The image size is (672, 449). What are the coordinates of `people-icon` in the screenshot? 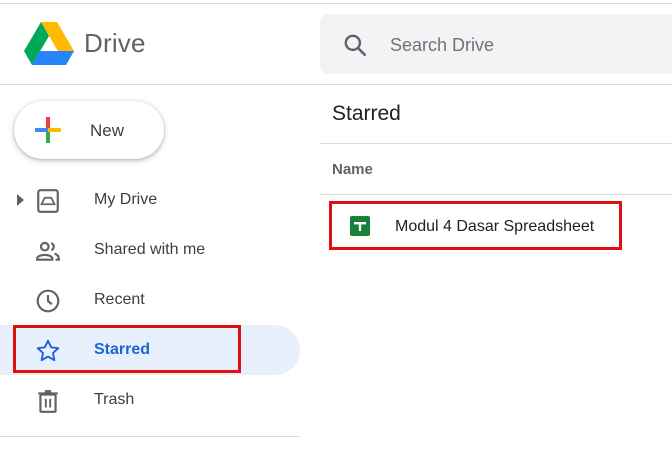 It's located at (48, 251).